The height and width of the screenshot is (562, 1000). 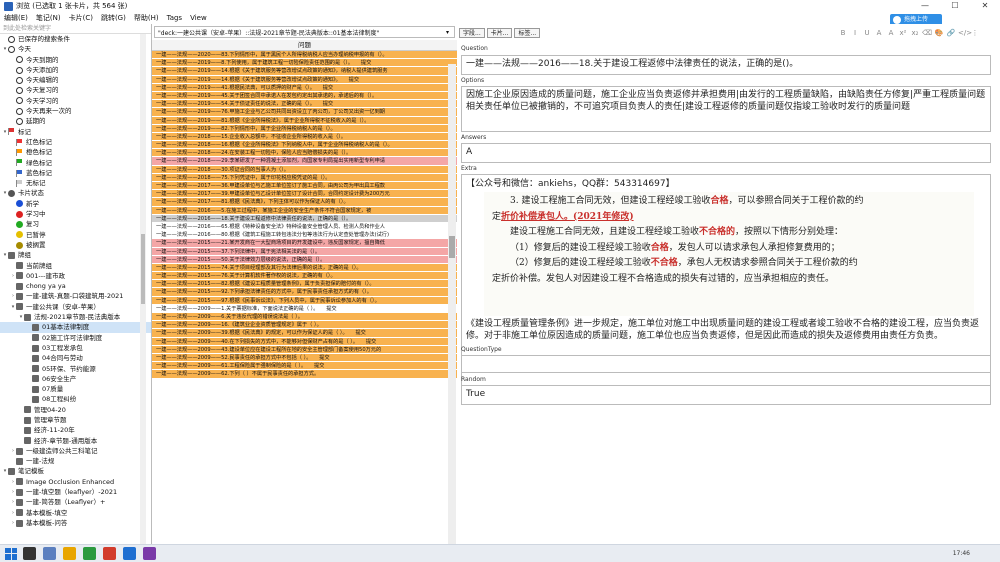 I want to click on sidebar-item: chong ya ya, so click(x=75, y=286).